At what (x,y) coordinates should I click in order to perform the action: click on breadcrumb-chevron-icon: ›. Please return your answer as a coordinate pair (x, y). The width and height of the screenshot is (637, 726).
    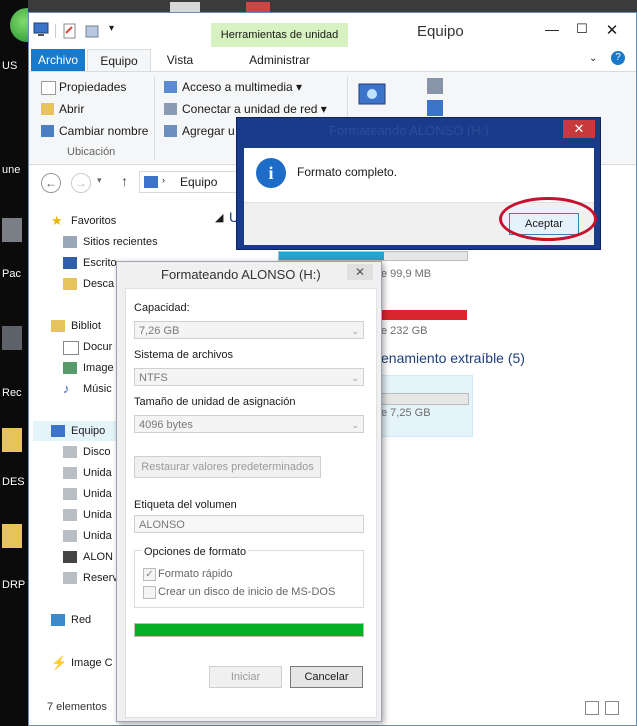
    Looking at the image, I should click on (163, 180).